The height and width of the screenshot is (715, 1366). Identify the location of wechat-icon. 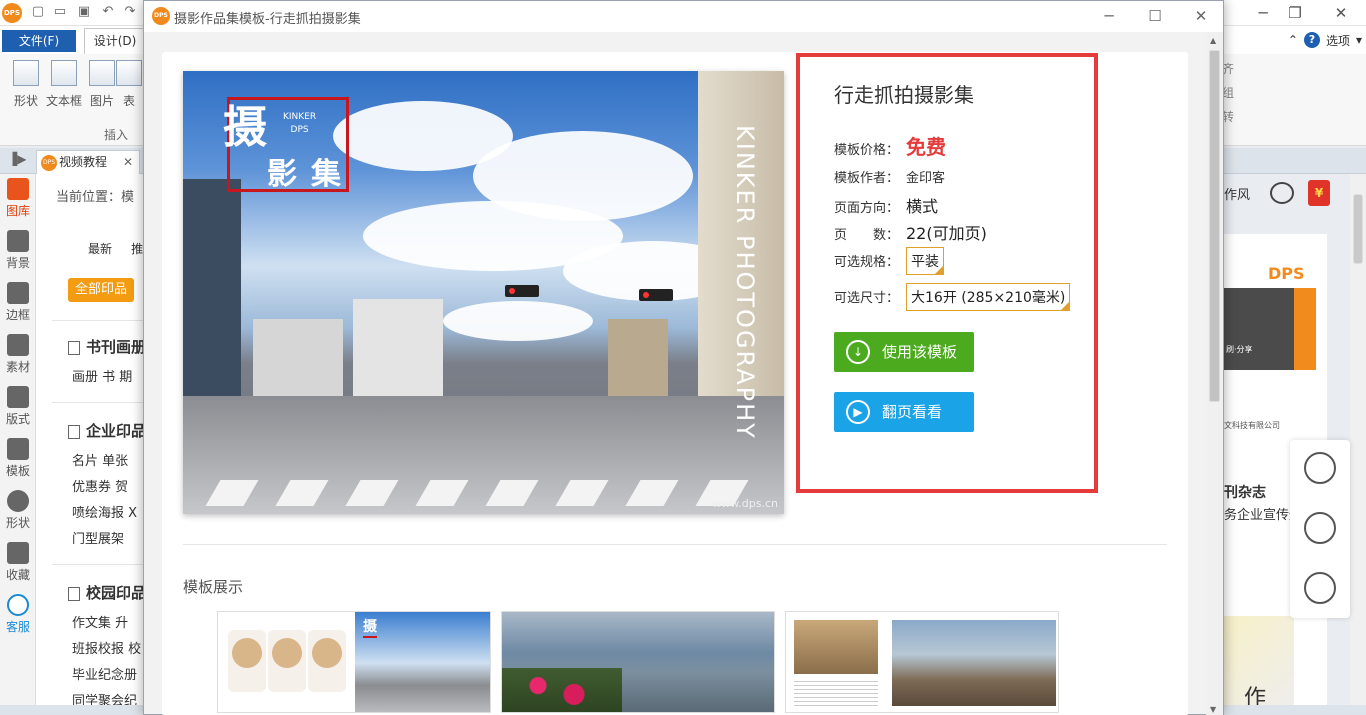
(1320, 528).